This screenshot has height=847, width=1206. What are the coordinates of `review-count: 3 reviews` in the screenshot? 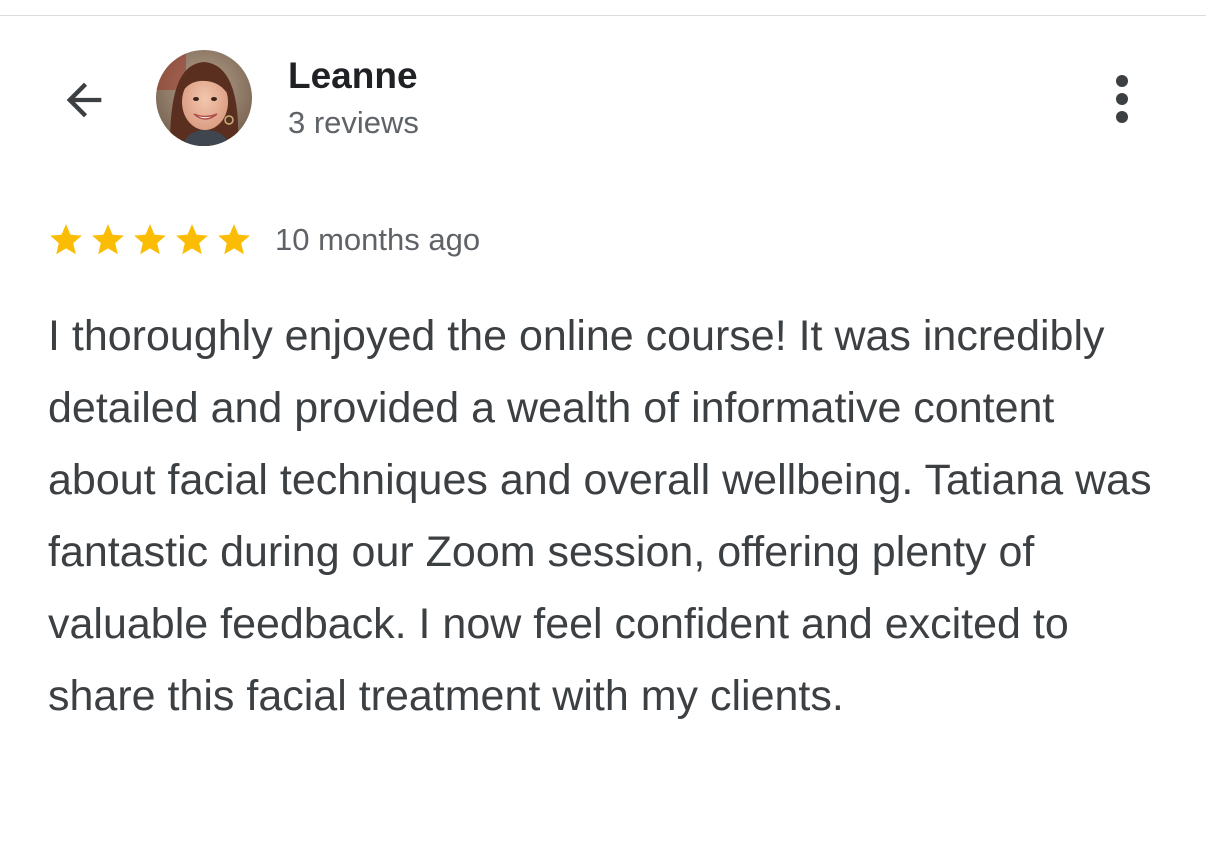 It's located at (353, 122).